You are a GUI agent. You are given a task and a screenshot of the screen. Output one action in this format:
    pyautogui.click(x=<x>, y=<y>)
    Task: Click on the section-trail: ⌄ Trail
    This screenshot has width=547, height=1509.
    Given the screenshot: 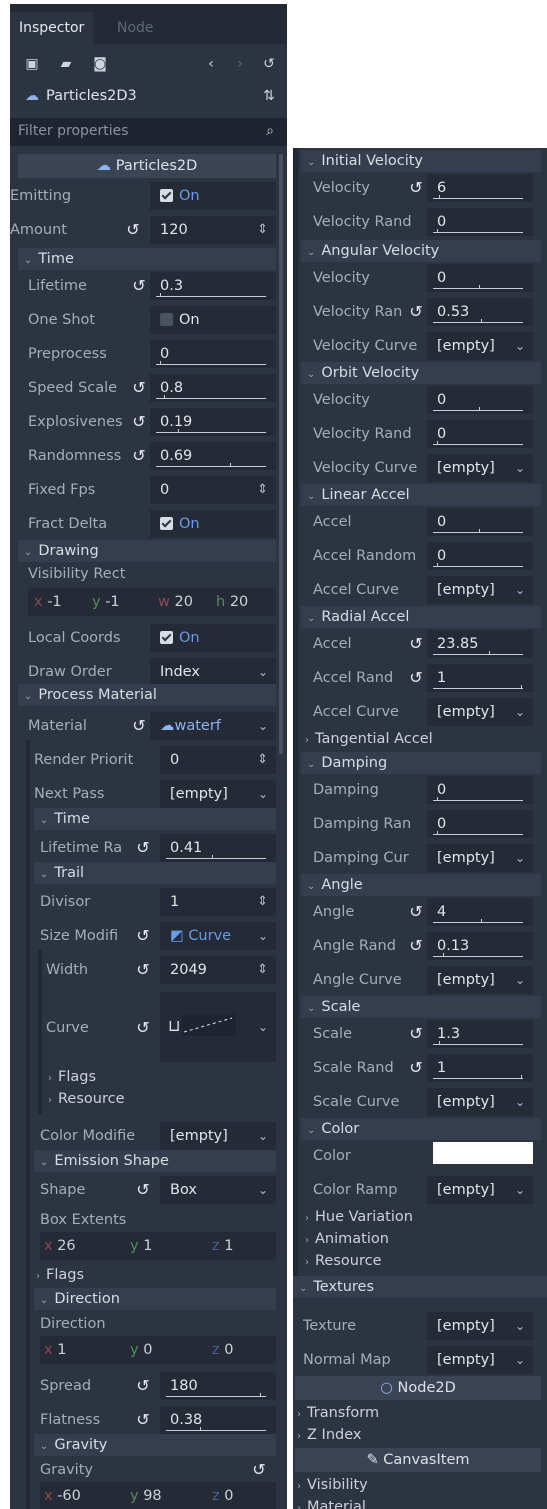 What is the action you would take?
    pyautogui.click(x=155, y=873)
    